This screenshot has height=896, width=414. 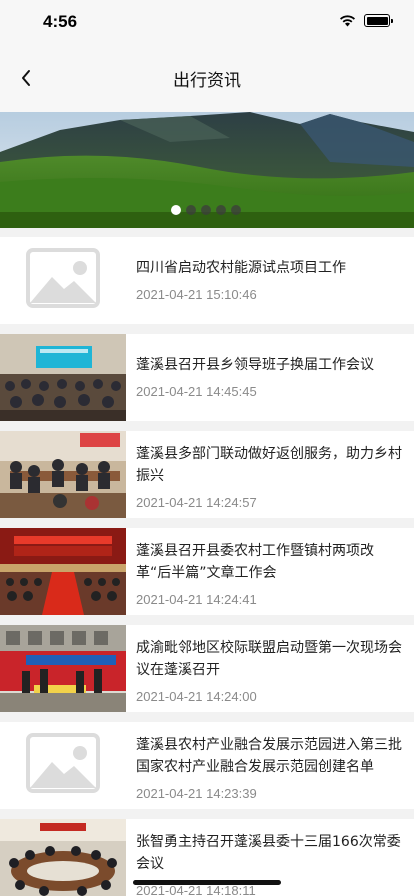 I want to click on news-title: 蓬溪县召开县乡领导班子换届工作会议, so click(x=255, y=365).